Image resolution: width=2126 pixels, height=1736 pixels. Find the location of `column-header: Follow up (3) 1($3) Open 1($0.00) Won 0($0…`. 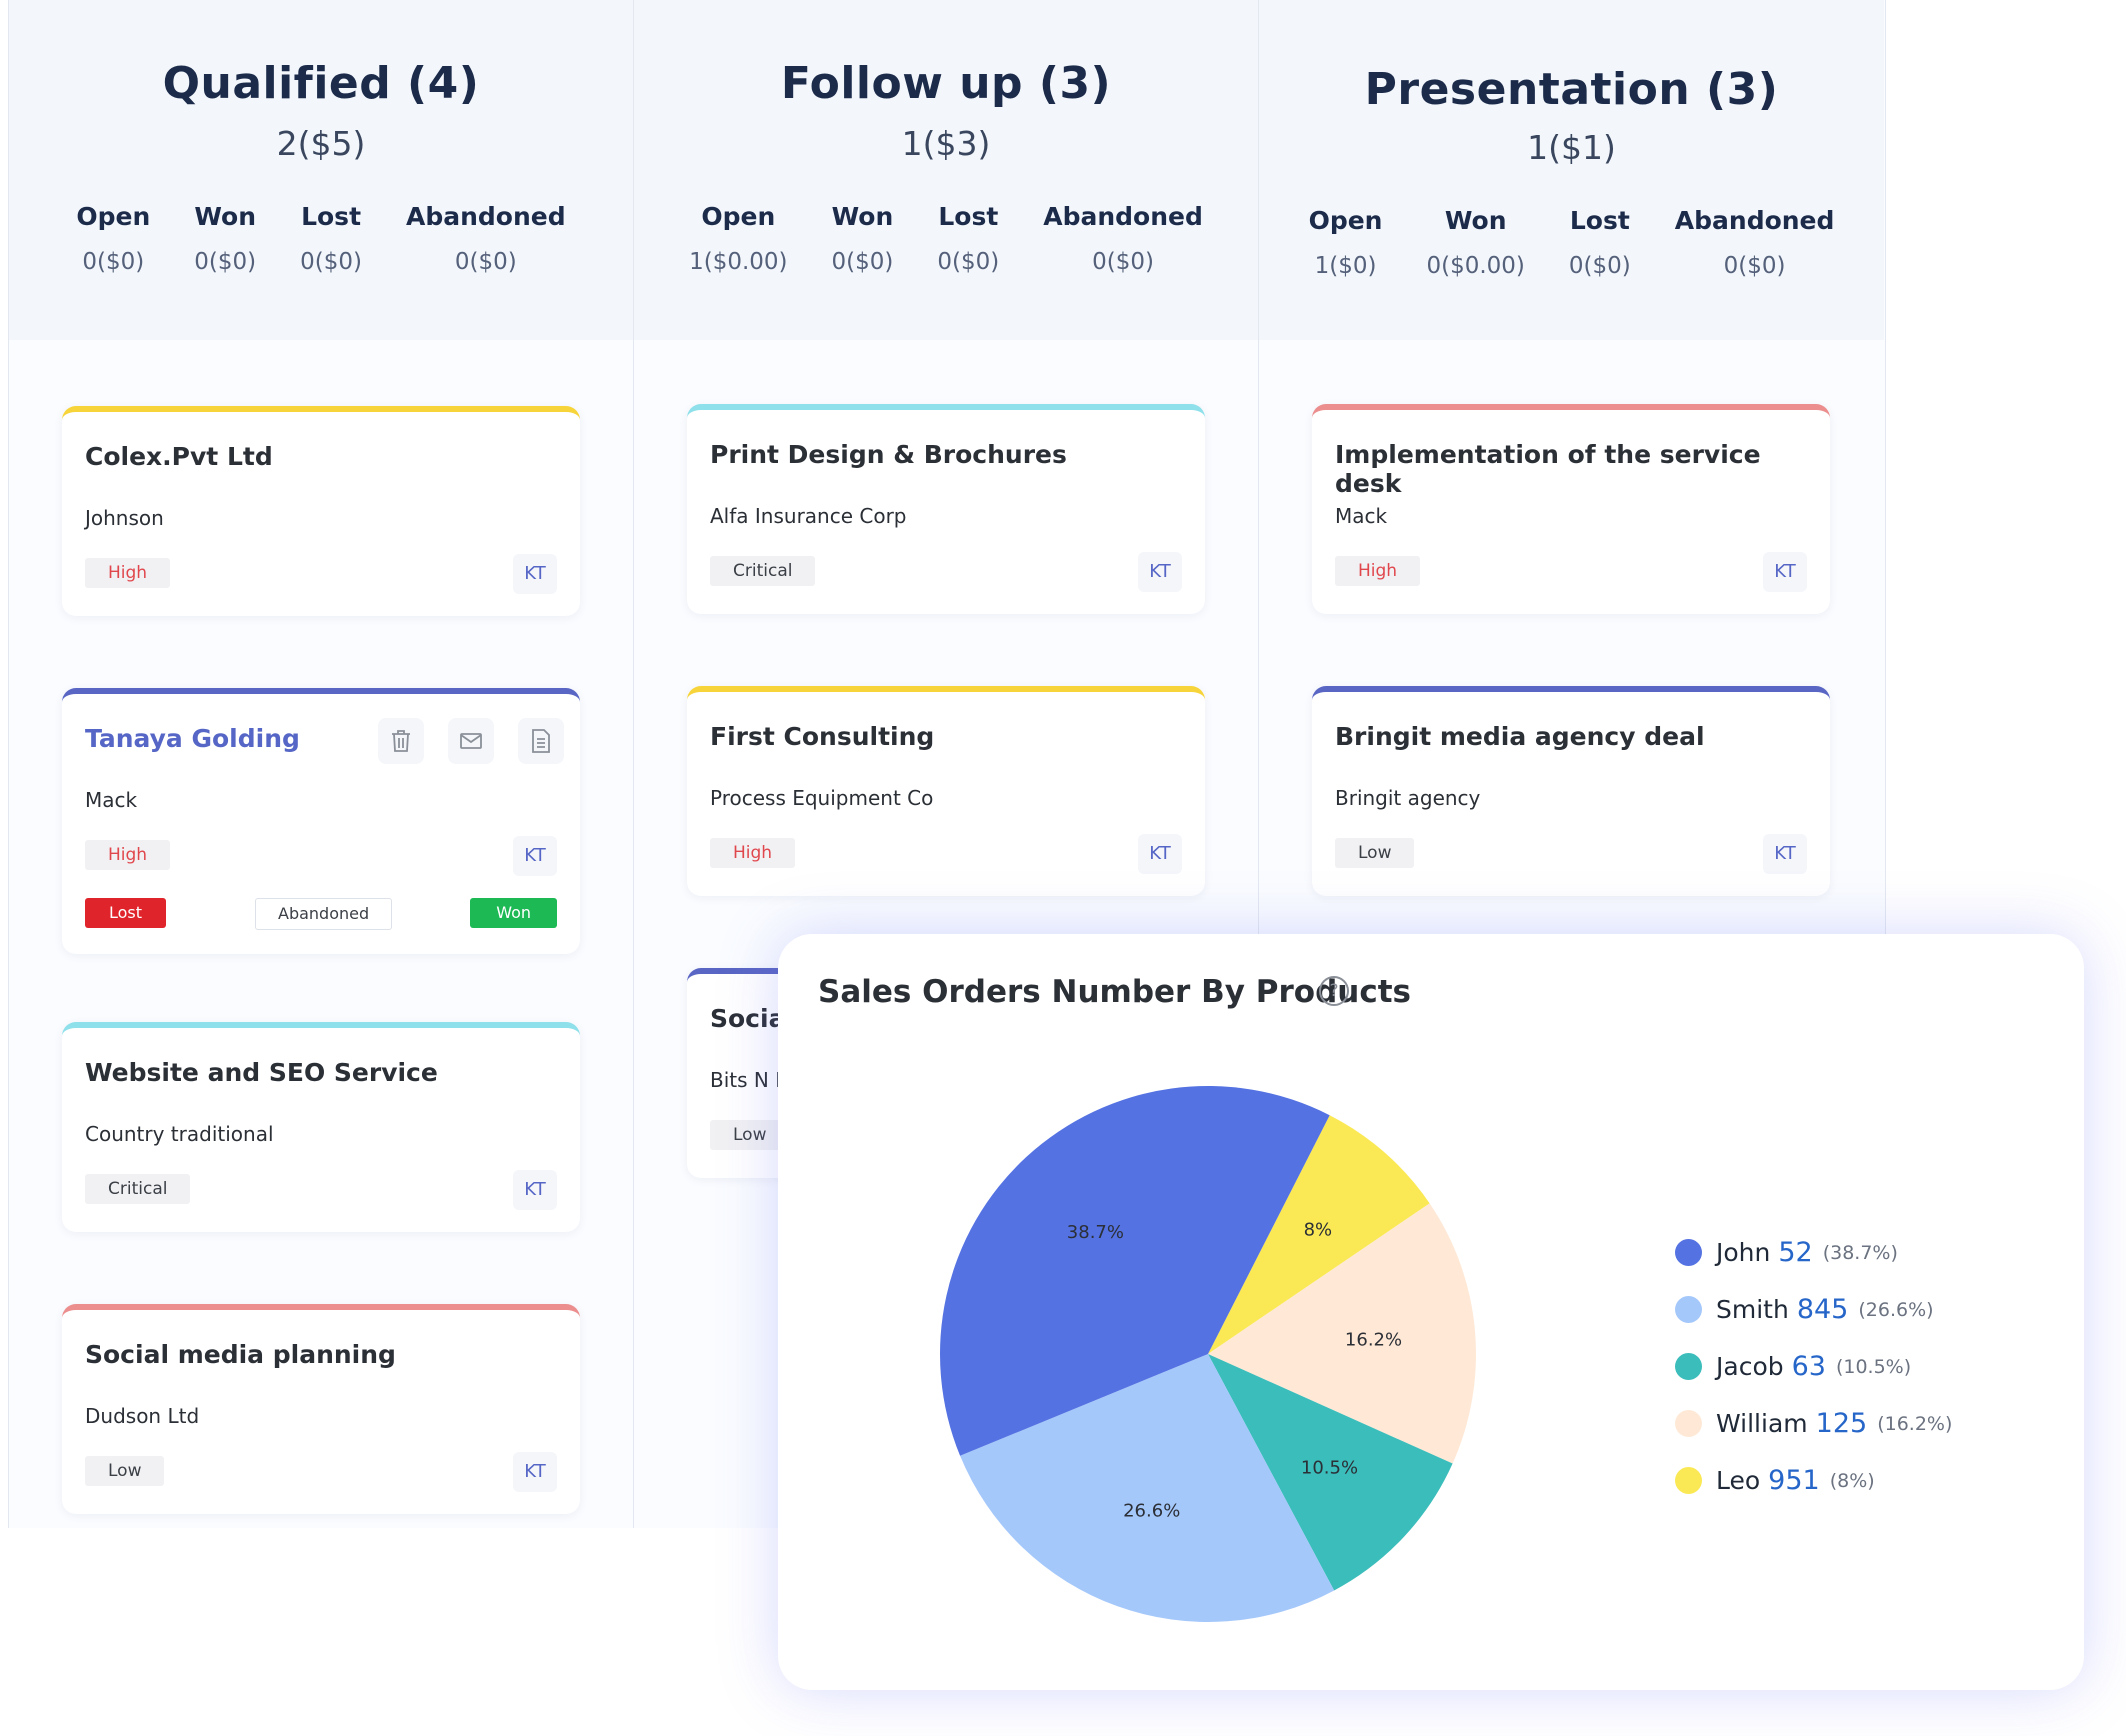

column-header: Follow up (3) 1($3) Open 1($0.00) Won 0($0… is located at coordinates (946, 170).